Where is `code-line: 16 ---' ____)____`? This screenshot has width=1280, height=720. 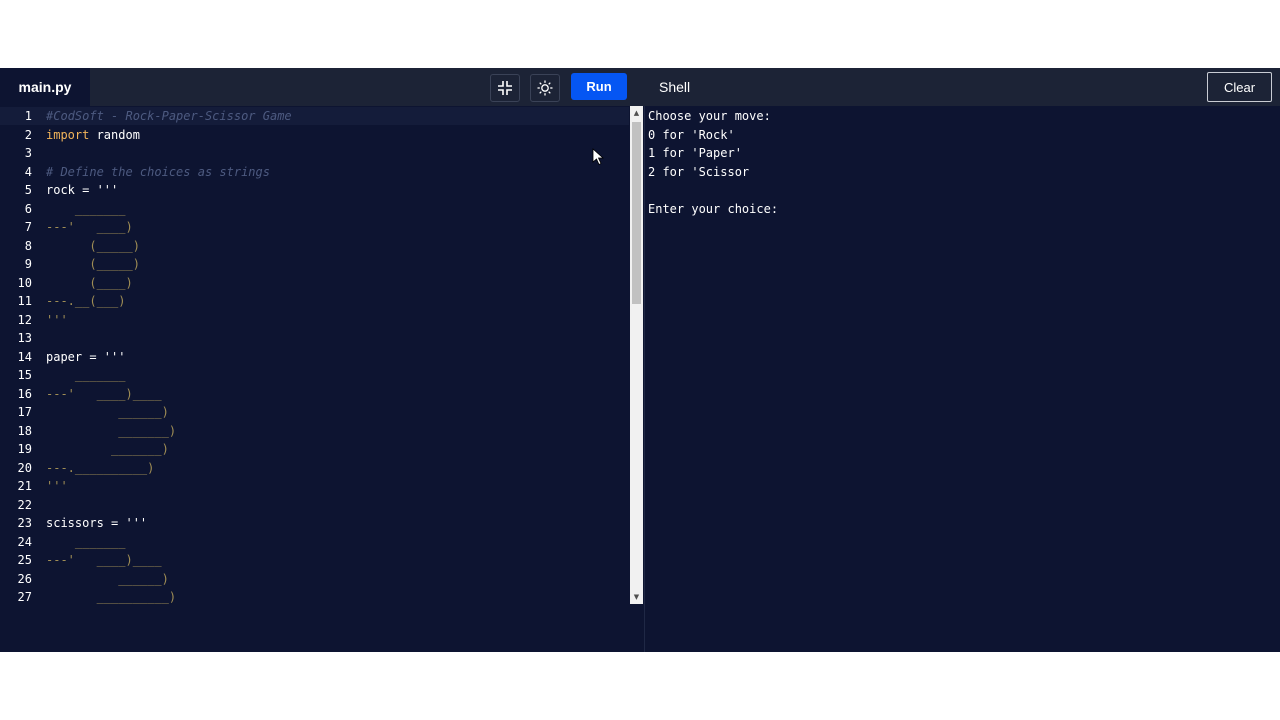
code-line: 16 ---' ____)____ is located at coordinates (314, 394).